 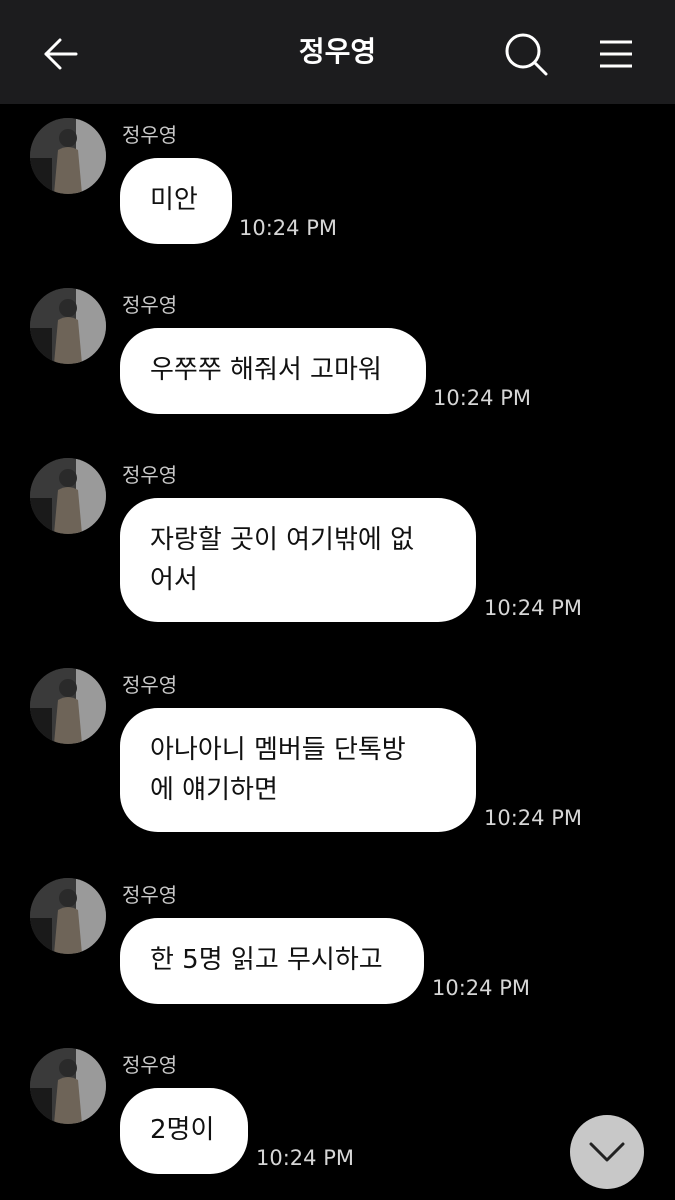 I want to click on menu-button, so click(x=616, y=54).